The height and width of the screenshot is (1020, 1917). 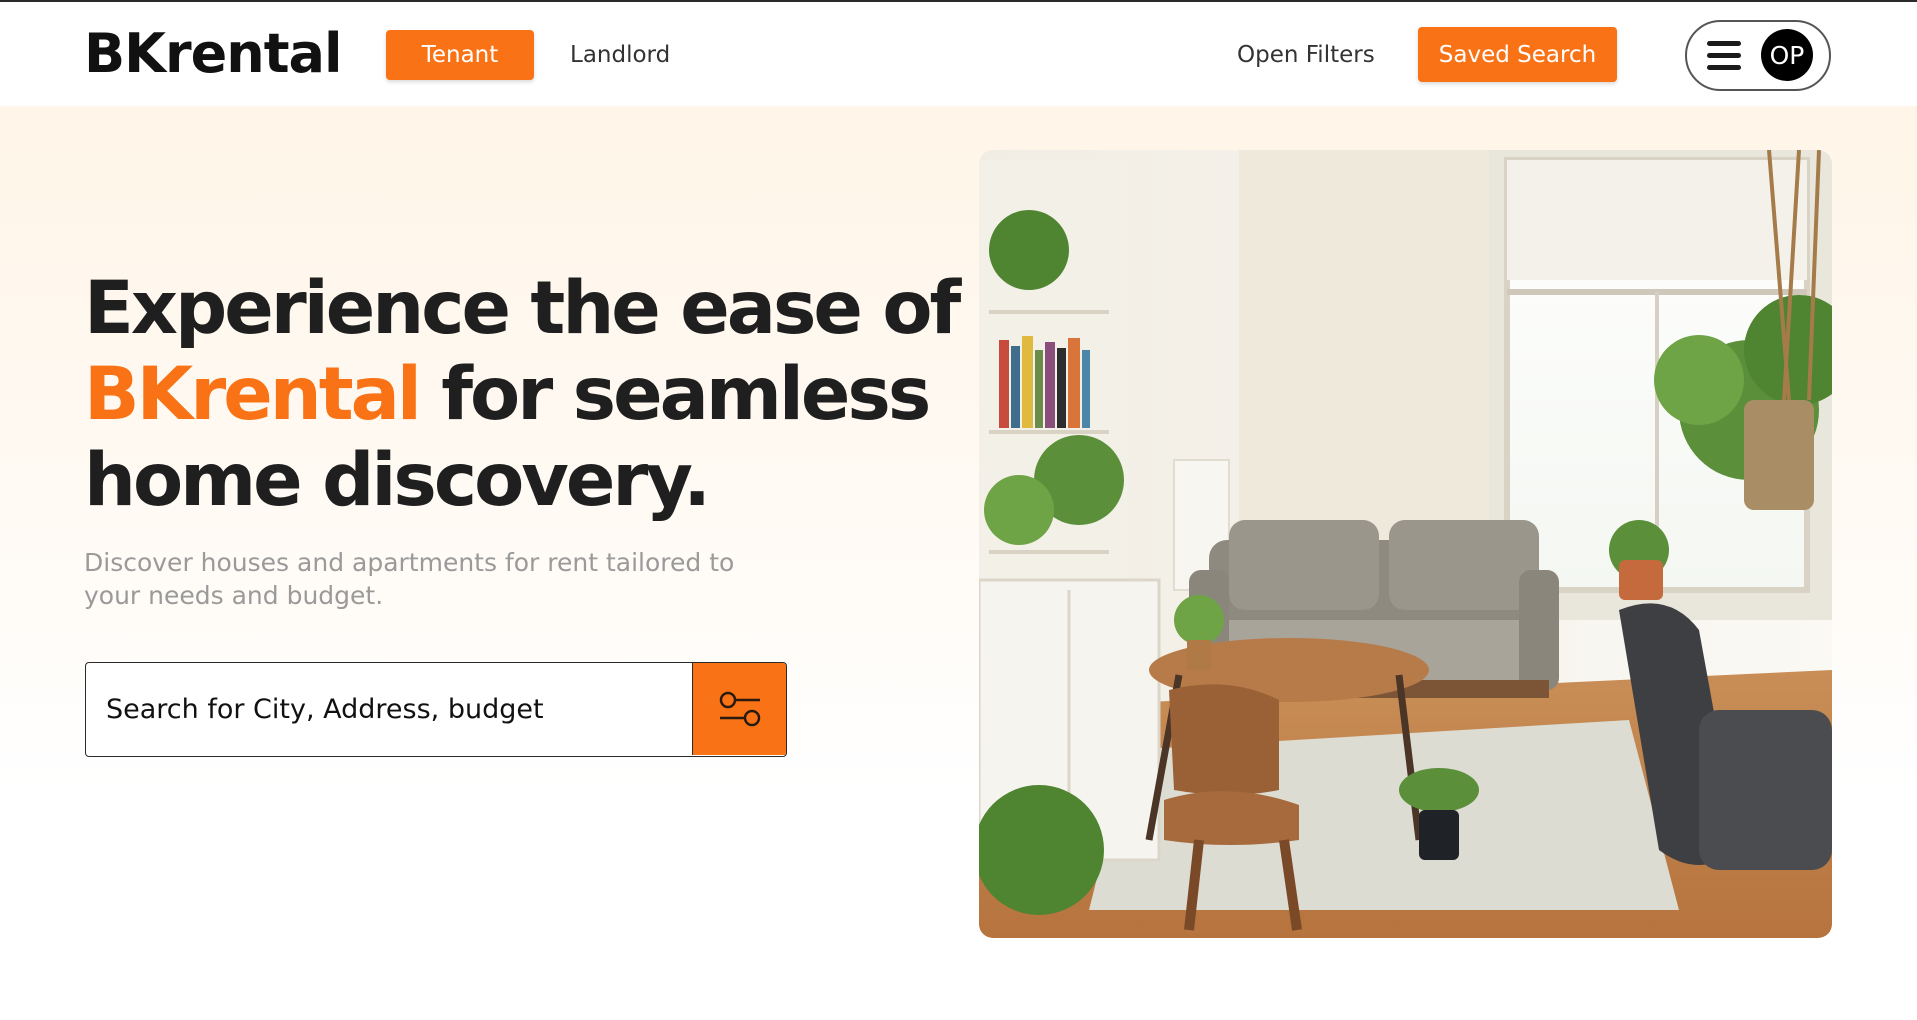 What do you see at coordinates (397, 480) in the screenshot?
I see `headline-text-3: home discovery.` at bounding box center [397, 480].